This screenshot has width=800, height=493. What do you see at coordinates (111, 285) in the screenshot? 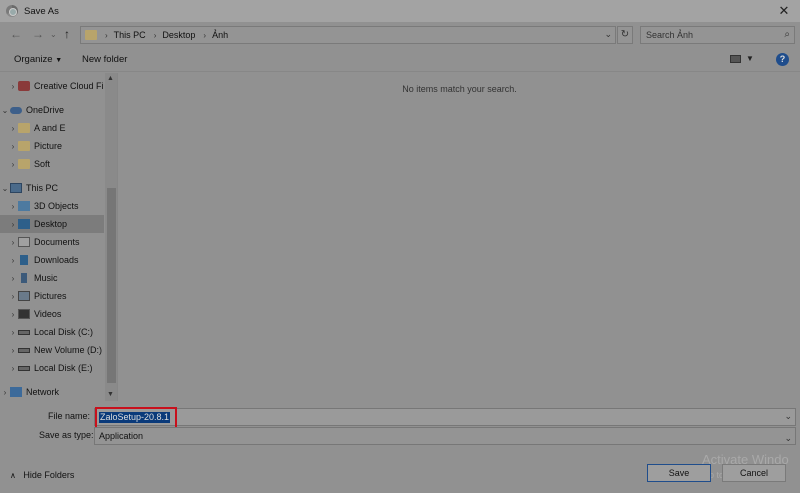
I see `nav-scrollbar-thumb` at bounding box center [111, 285].